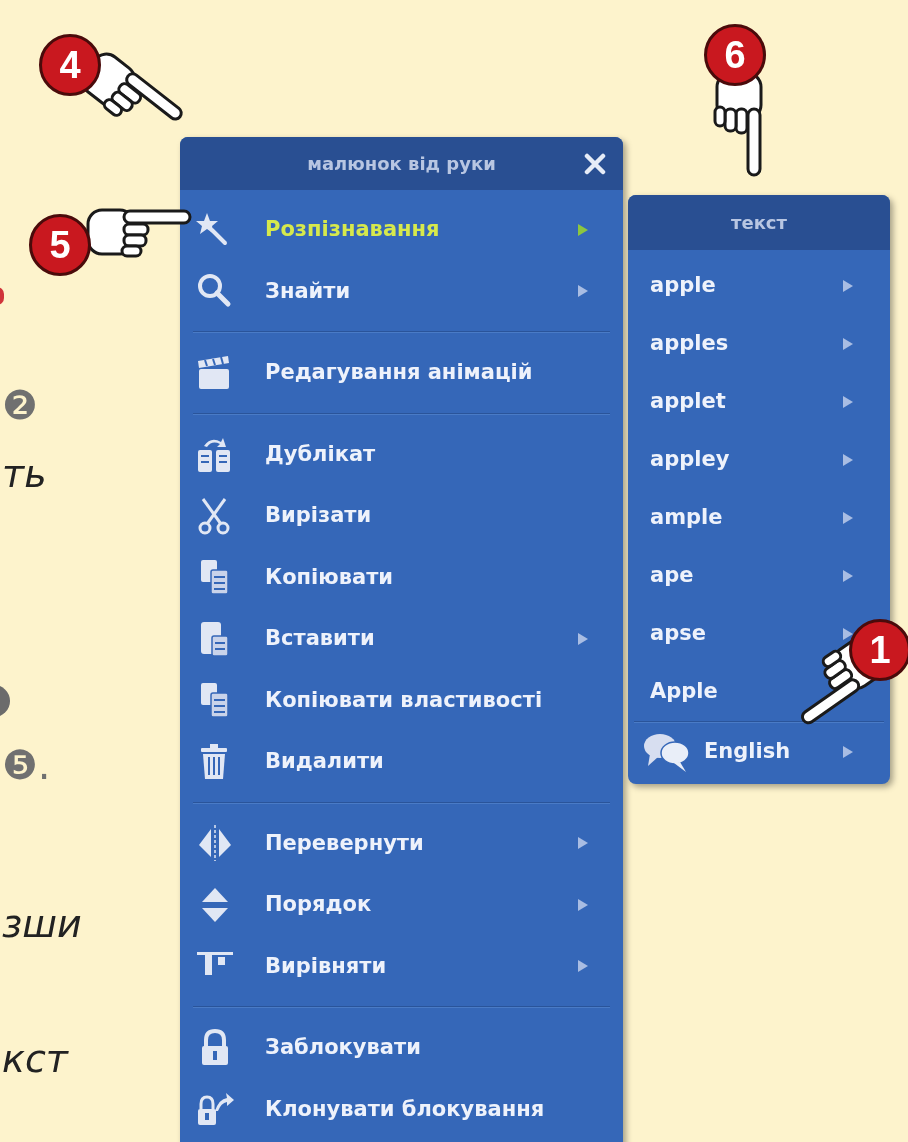 The height and width of the screenshot is (1142, 908). Describe the element at coordinates (686, 518) in the screenshot. I see `menu-item: ample` at that location.